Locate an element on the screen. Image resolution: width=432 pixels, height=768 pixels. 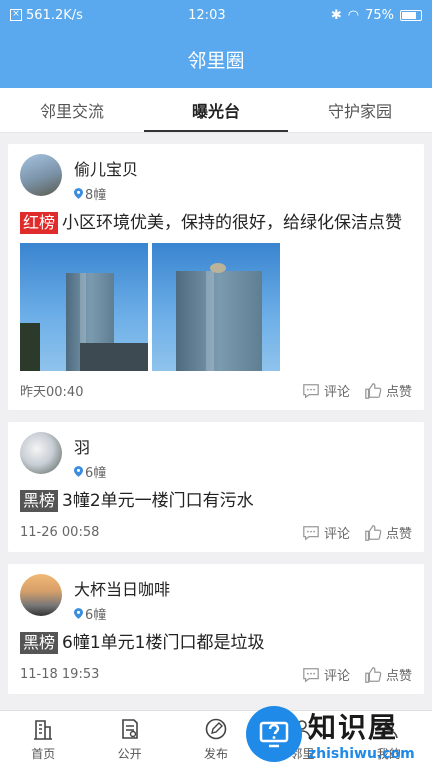
page-header: 邻里圈 is located at coordinates (216, 59).